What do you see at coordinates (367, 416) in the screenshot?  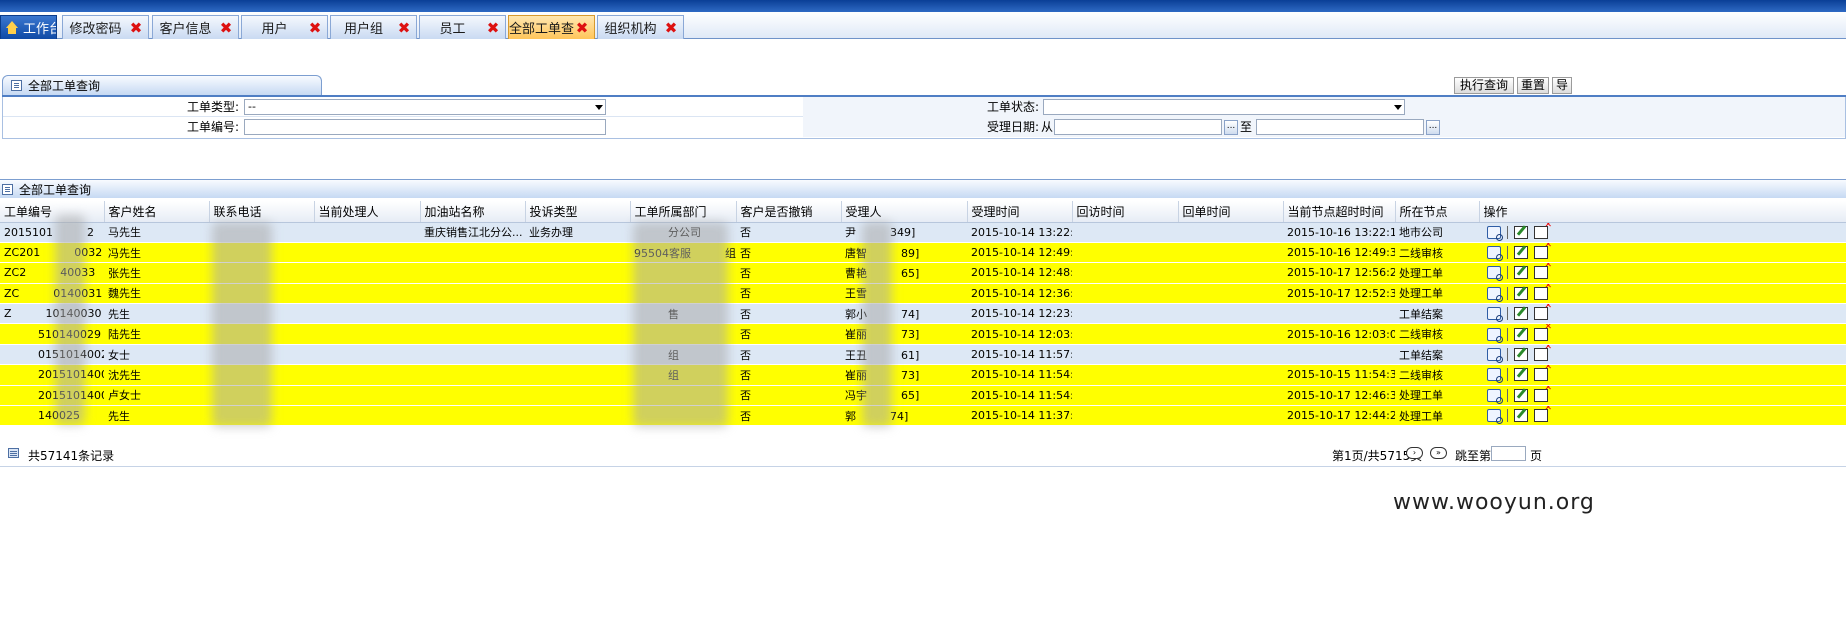 I see `cell-handler` at bounding box center [367, 416].